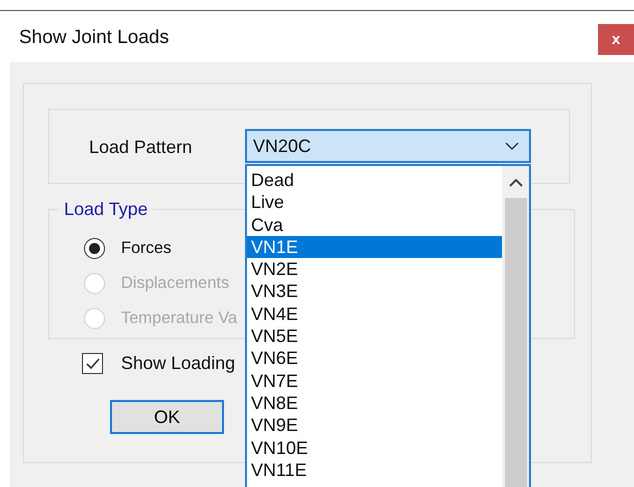 The width and height of the screenshot is (634, 487). I want to click on dropdown-option: VN6E, so click(374, 358).